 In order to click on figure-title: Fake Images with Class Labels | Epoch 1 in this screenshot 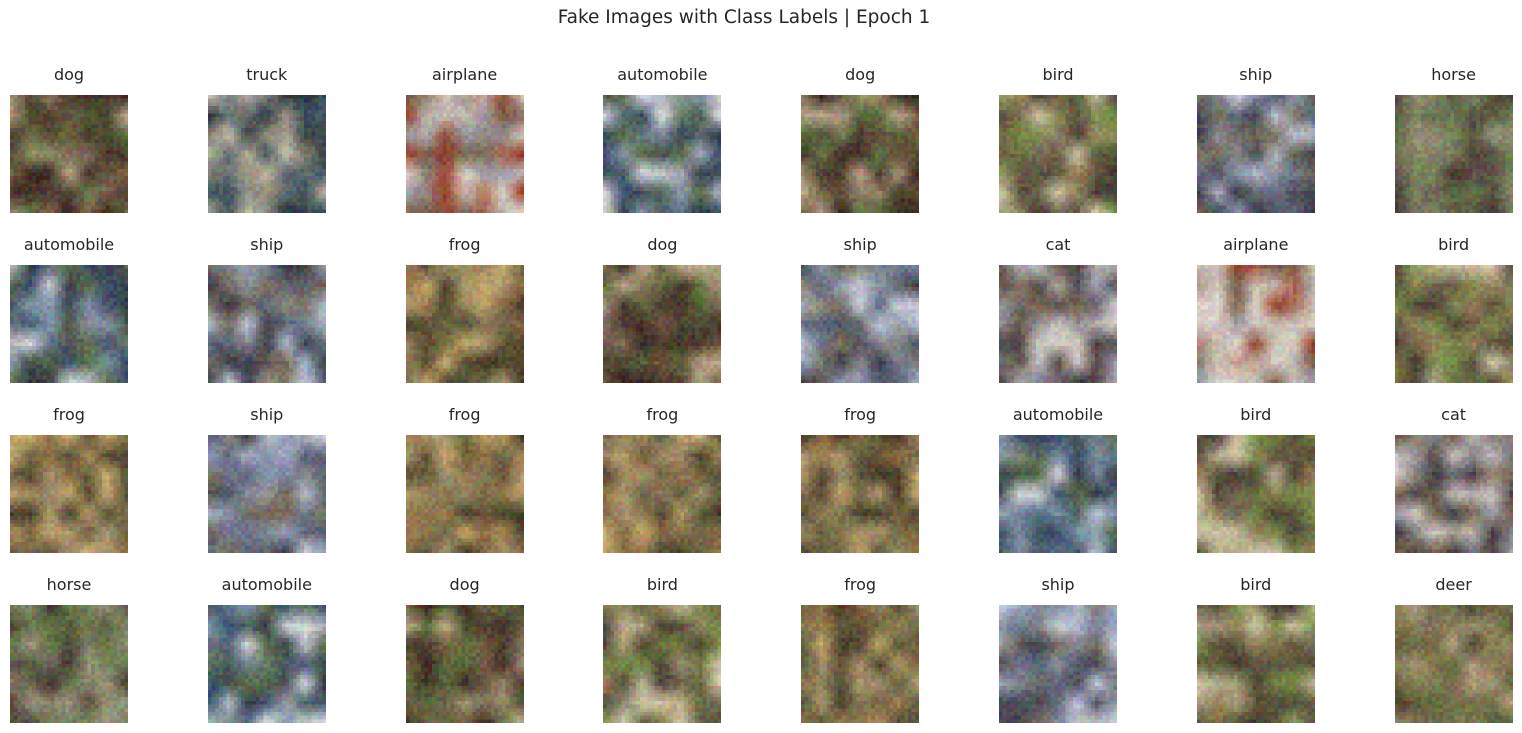, I will do `click(744, 17)`.